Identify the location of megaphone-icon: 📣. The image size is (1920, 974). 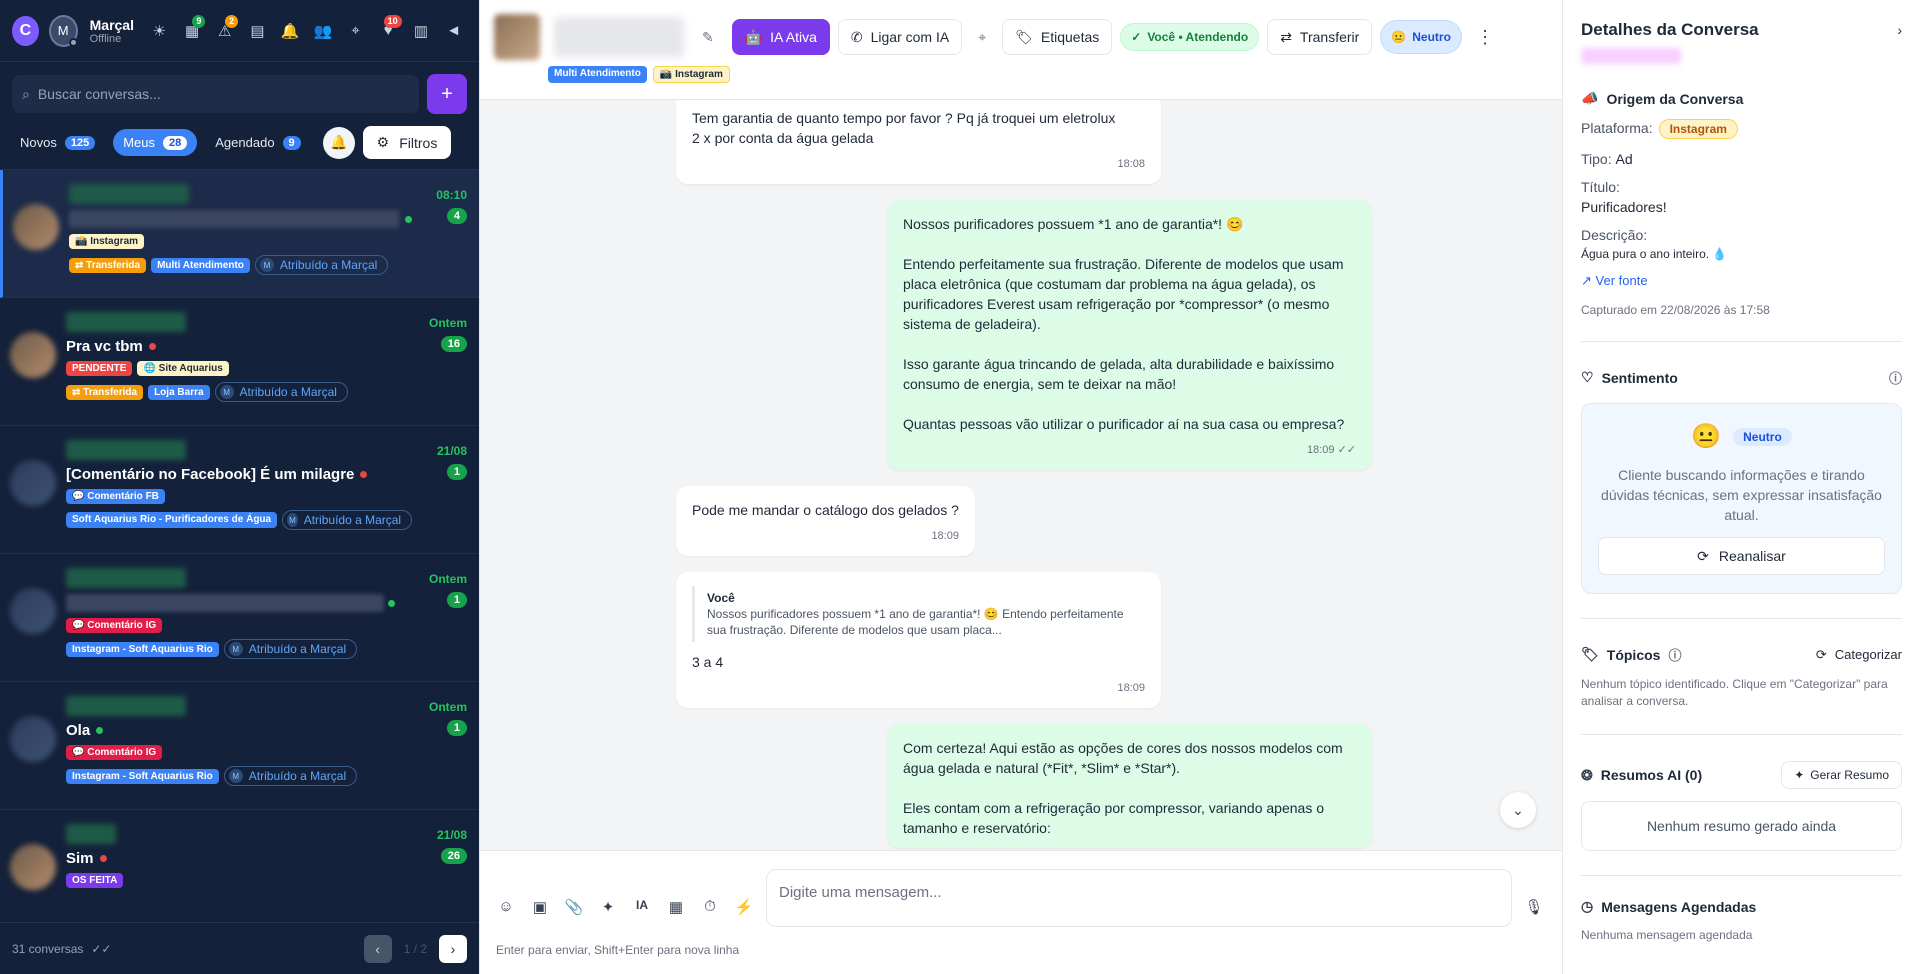
(1590, 98).